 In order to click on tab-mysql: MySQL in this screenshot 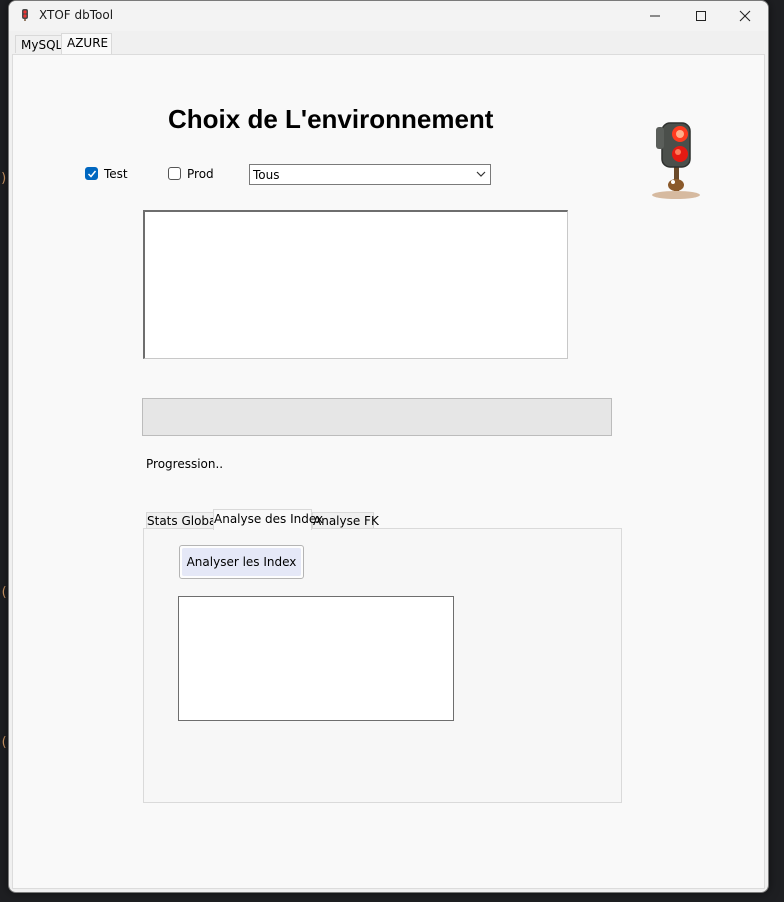, I will do `click(38, 44)`.